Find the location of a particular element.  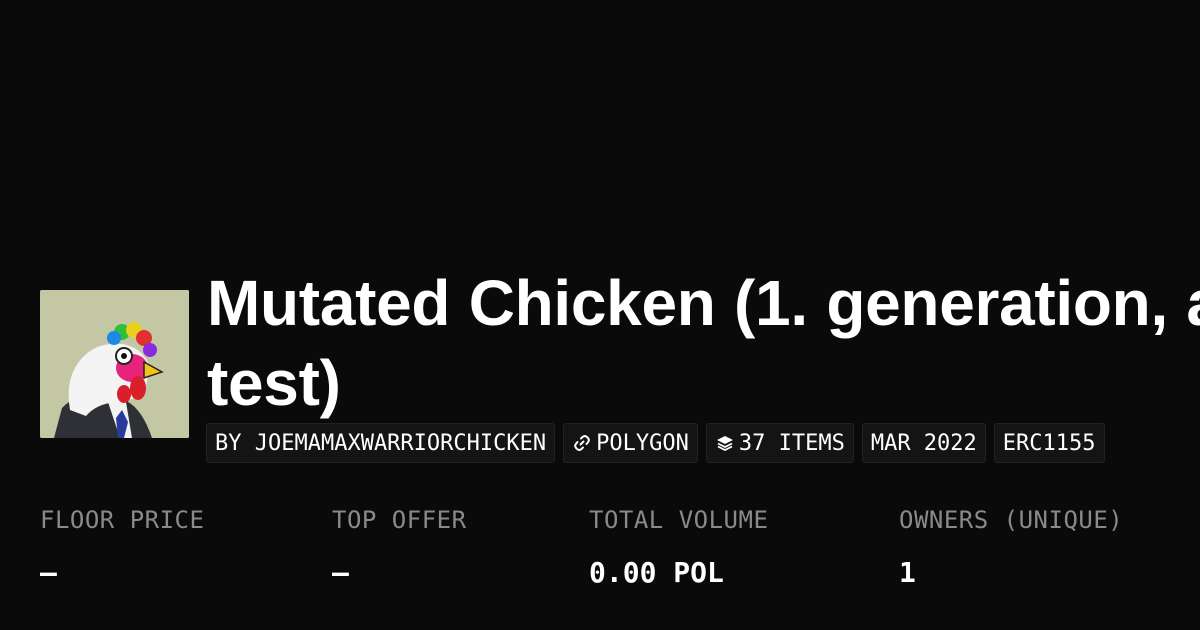

owners-label: OWNERS (UNIQUE) is located at coordinates (1011, 520).